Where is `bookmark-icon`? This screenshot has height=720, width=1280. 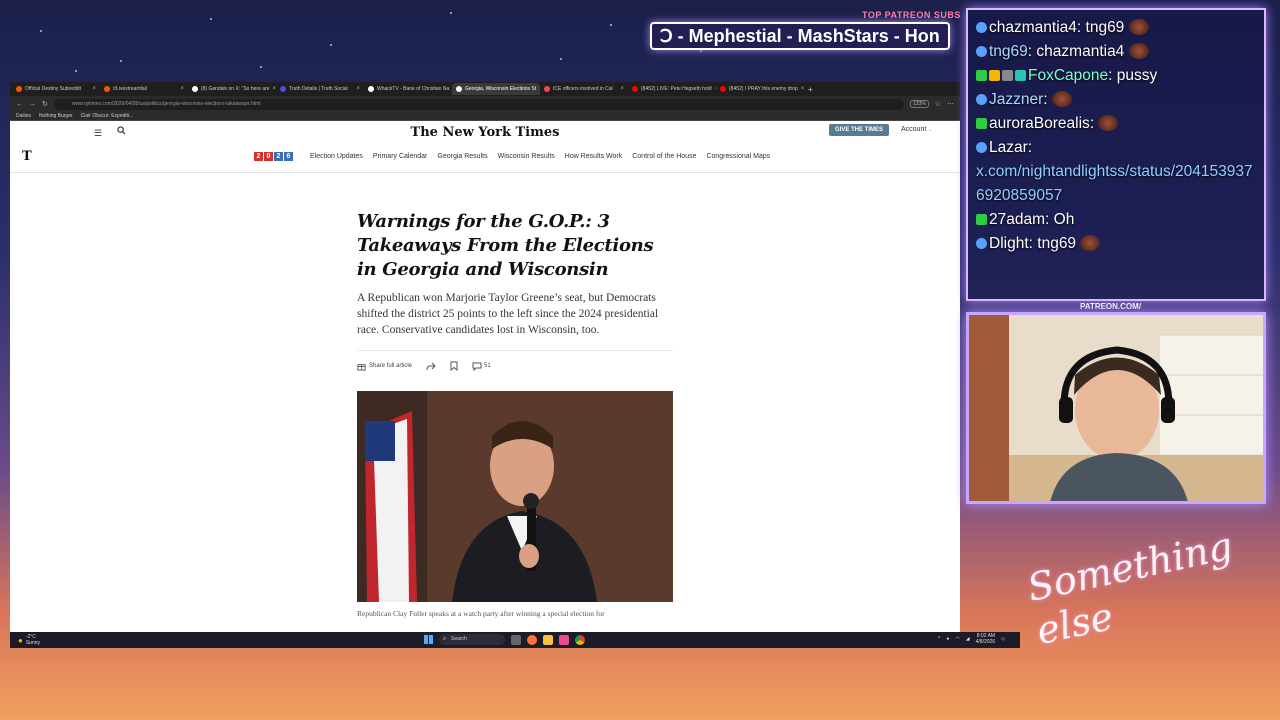 bookmark-icon is located at coordinates (454, 366).